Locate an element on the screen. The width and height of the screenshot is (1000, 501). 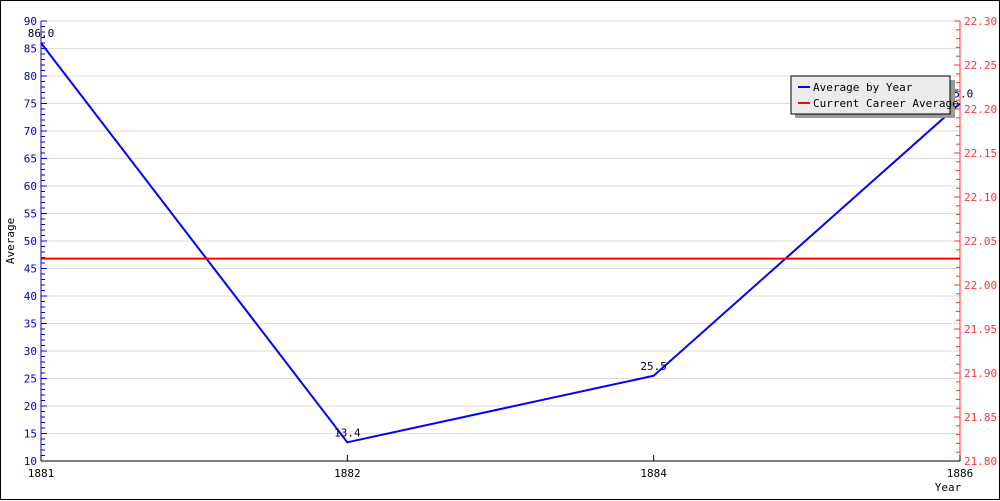
left-tick-label: 30 is located at coordinates (30, 351).